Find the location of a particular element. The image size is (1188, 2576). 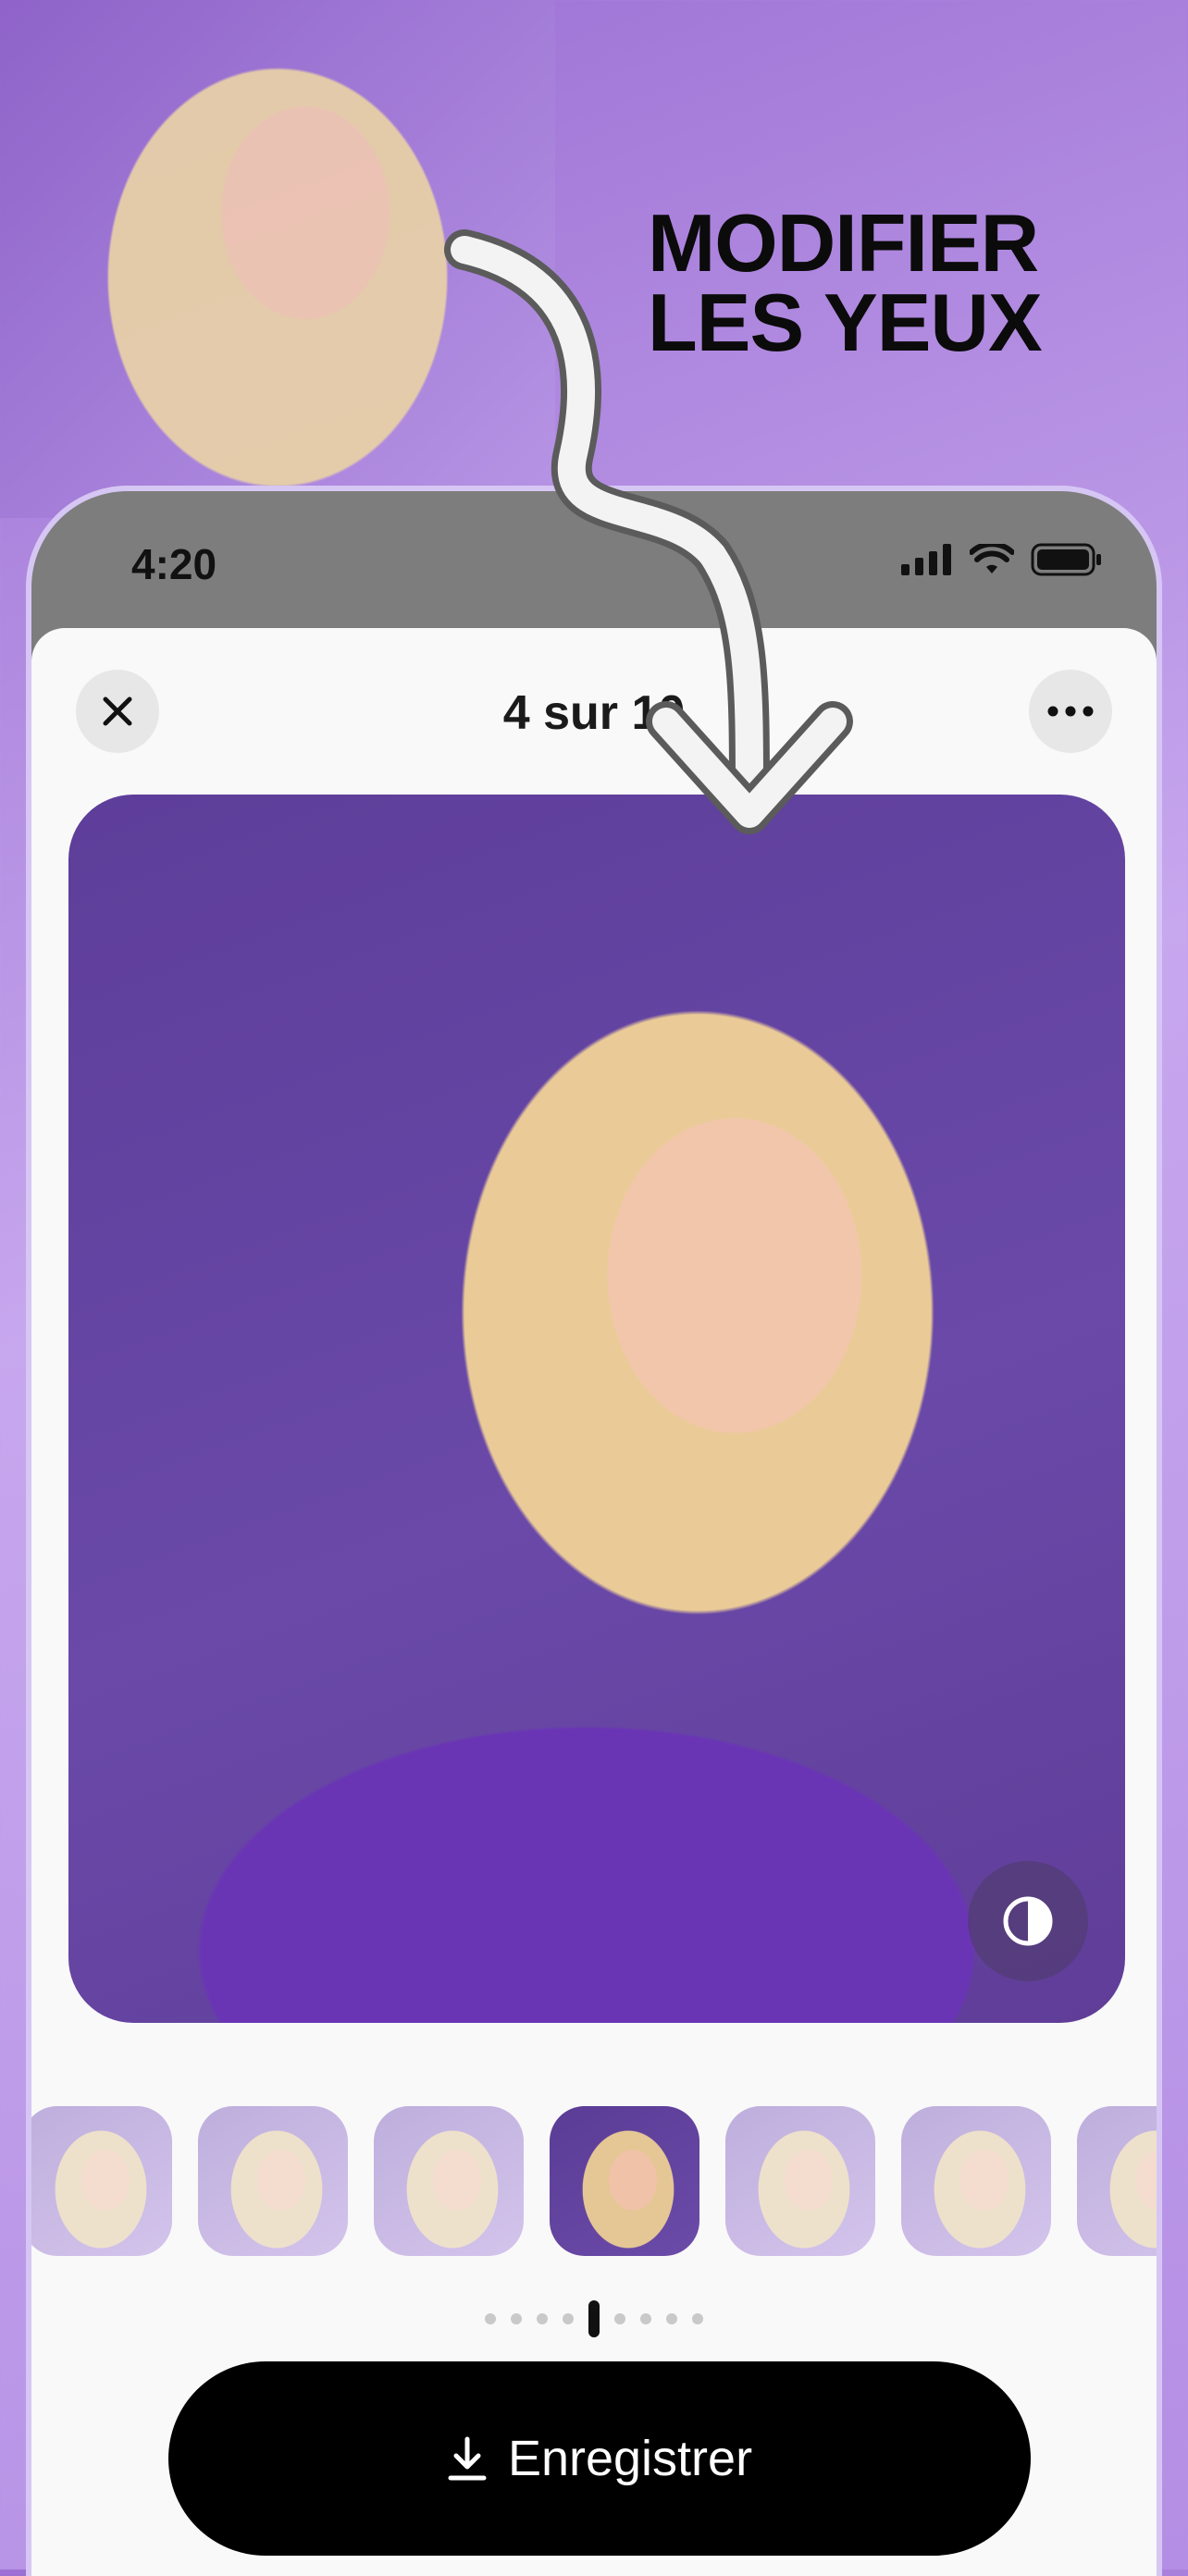

viewer-topbar: 4 sur 10 is located at coordinates (594, 711).